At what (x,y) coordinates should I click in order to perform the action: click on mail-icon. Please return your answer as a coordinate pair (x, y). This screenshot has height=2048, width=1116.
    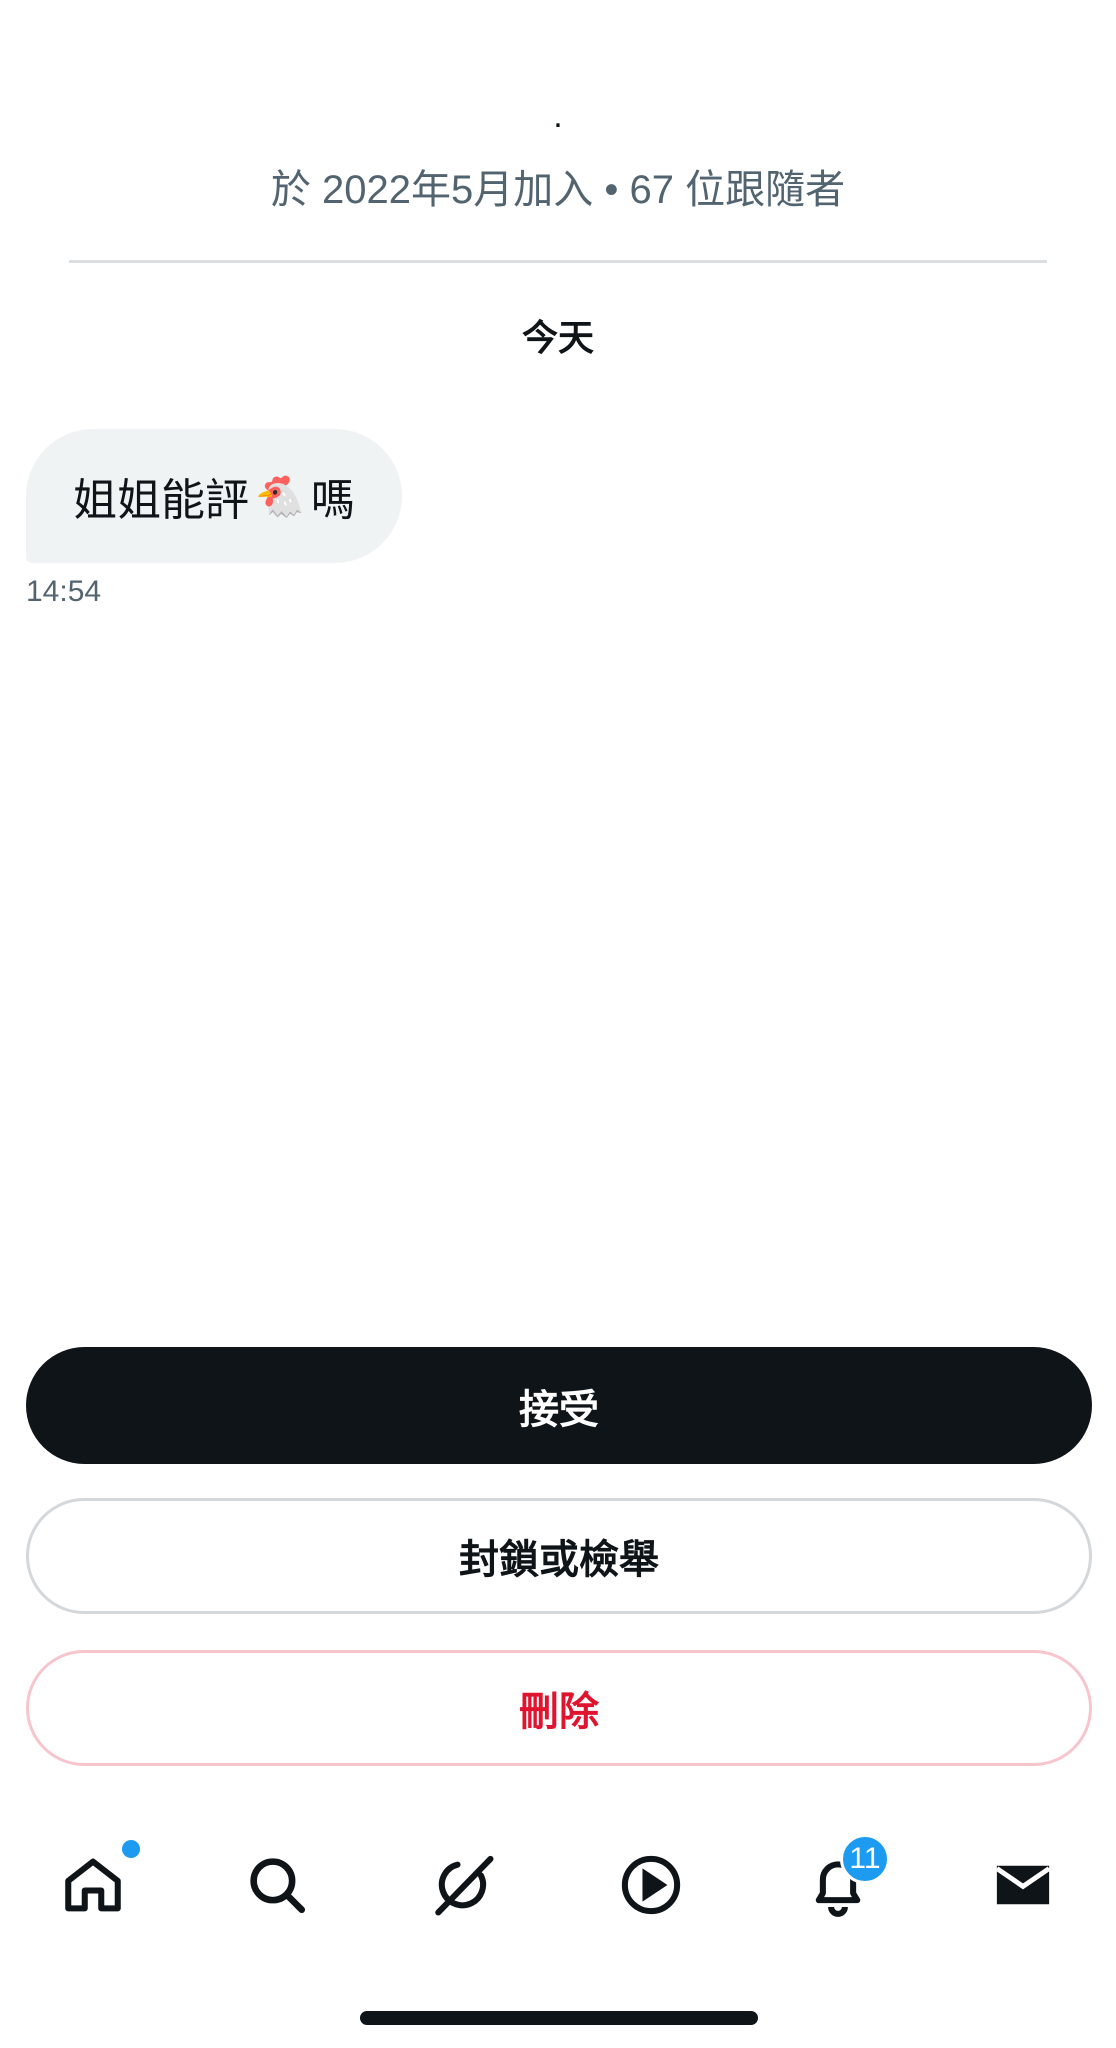
    Looking at the image, I should click on (1023, 1885).